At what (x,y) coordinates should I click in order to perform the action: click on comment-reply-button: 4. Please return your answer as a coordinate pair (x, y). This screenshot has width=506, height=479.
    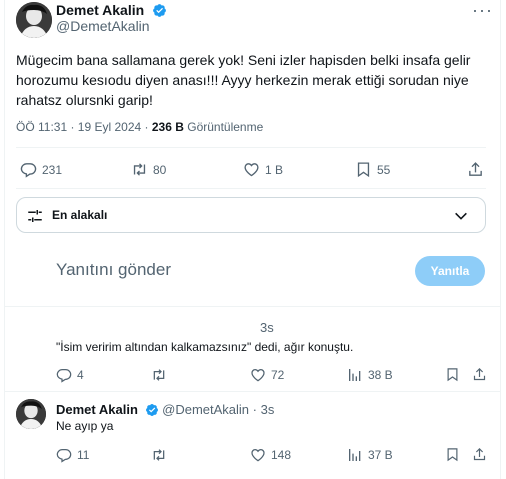
    Looking at the image, I should click on (70, 375).